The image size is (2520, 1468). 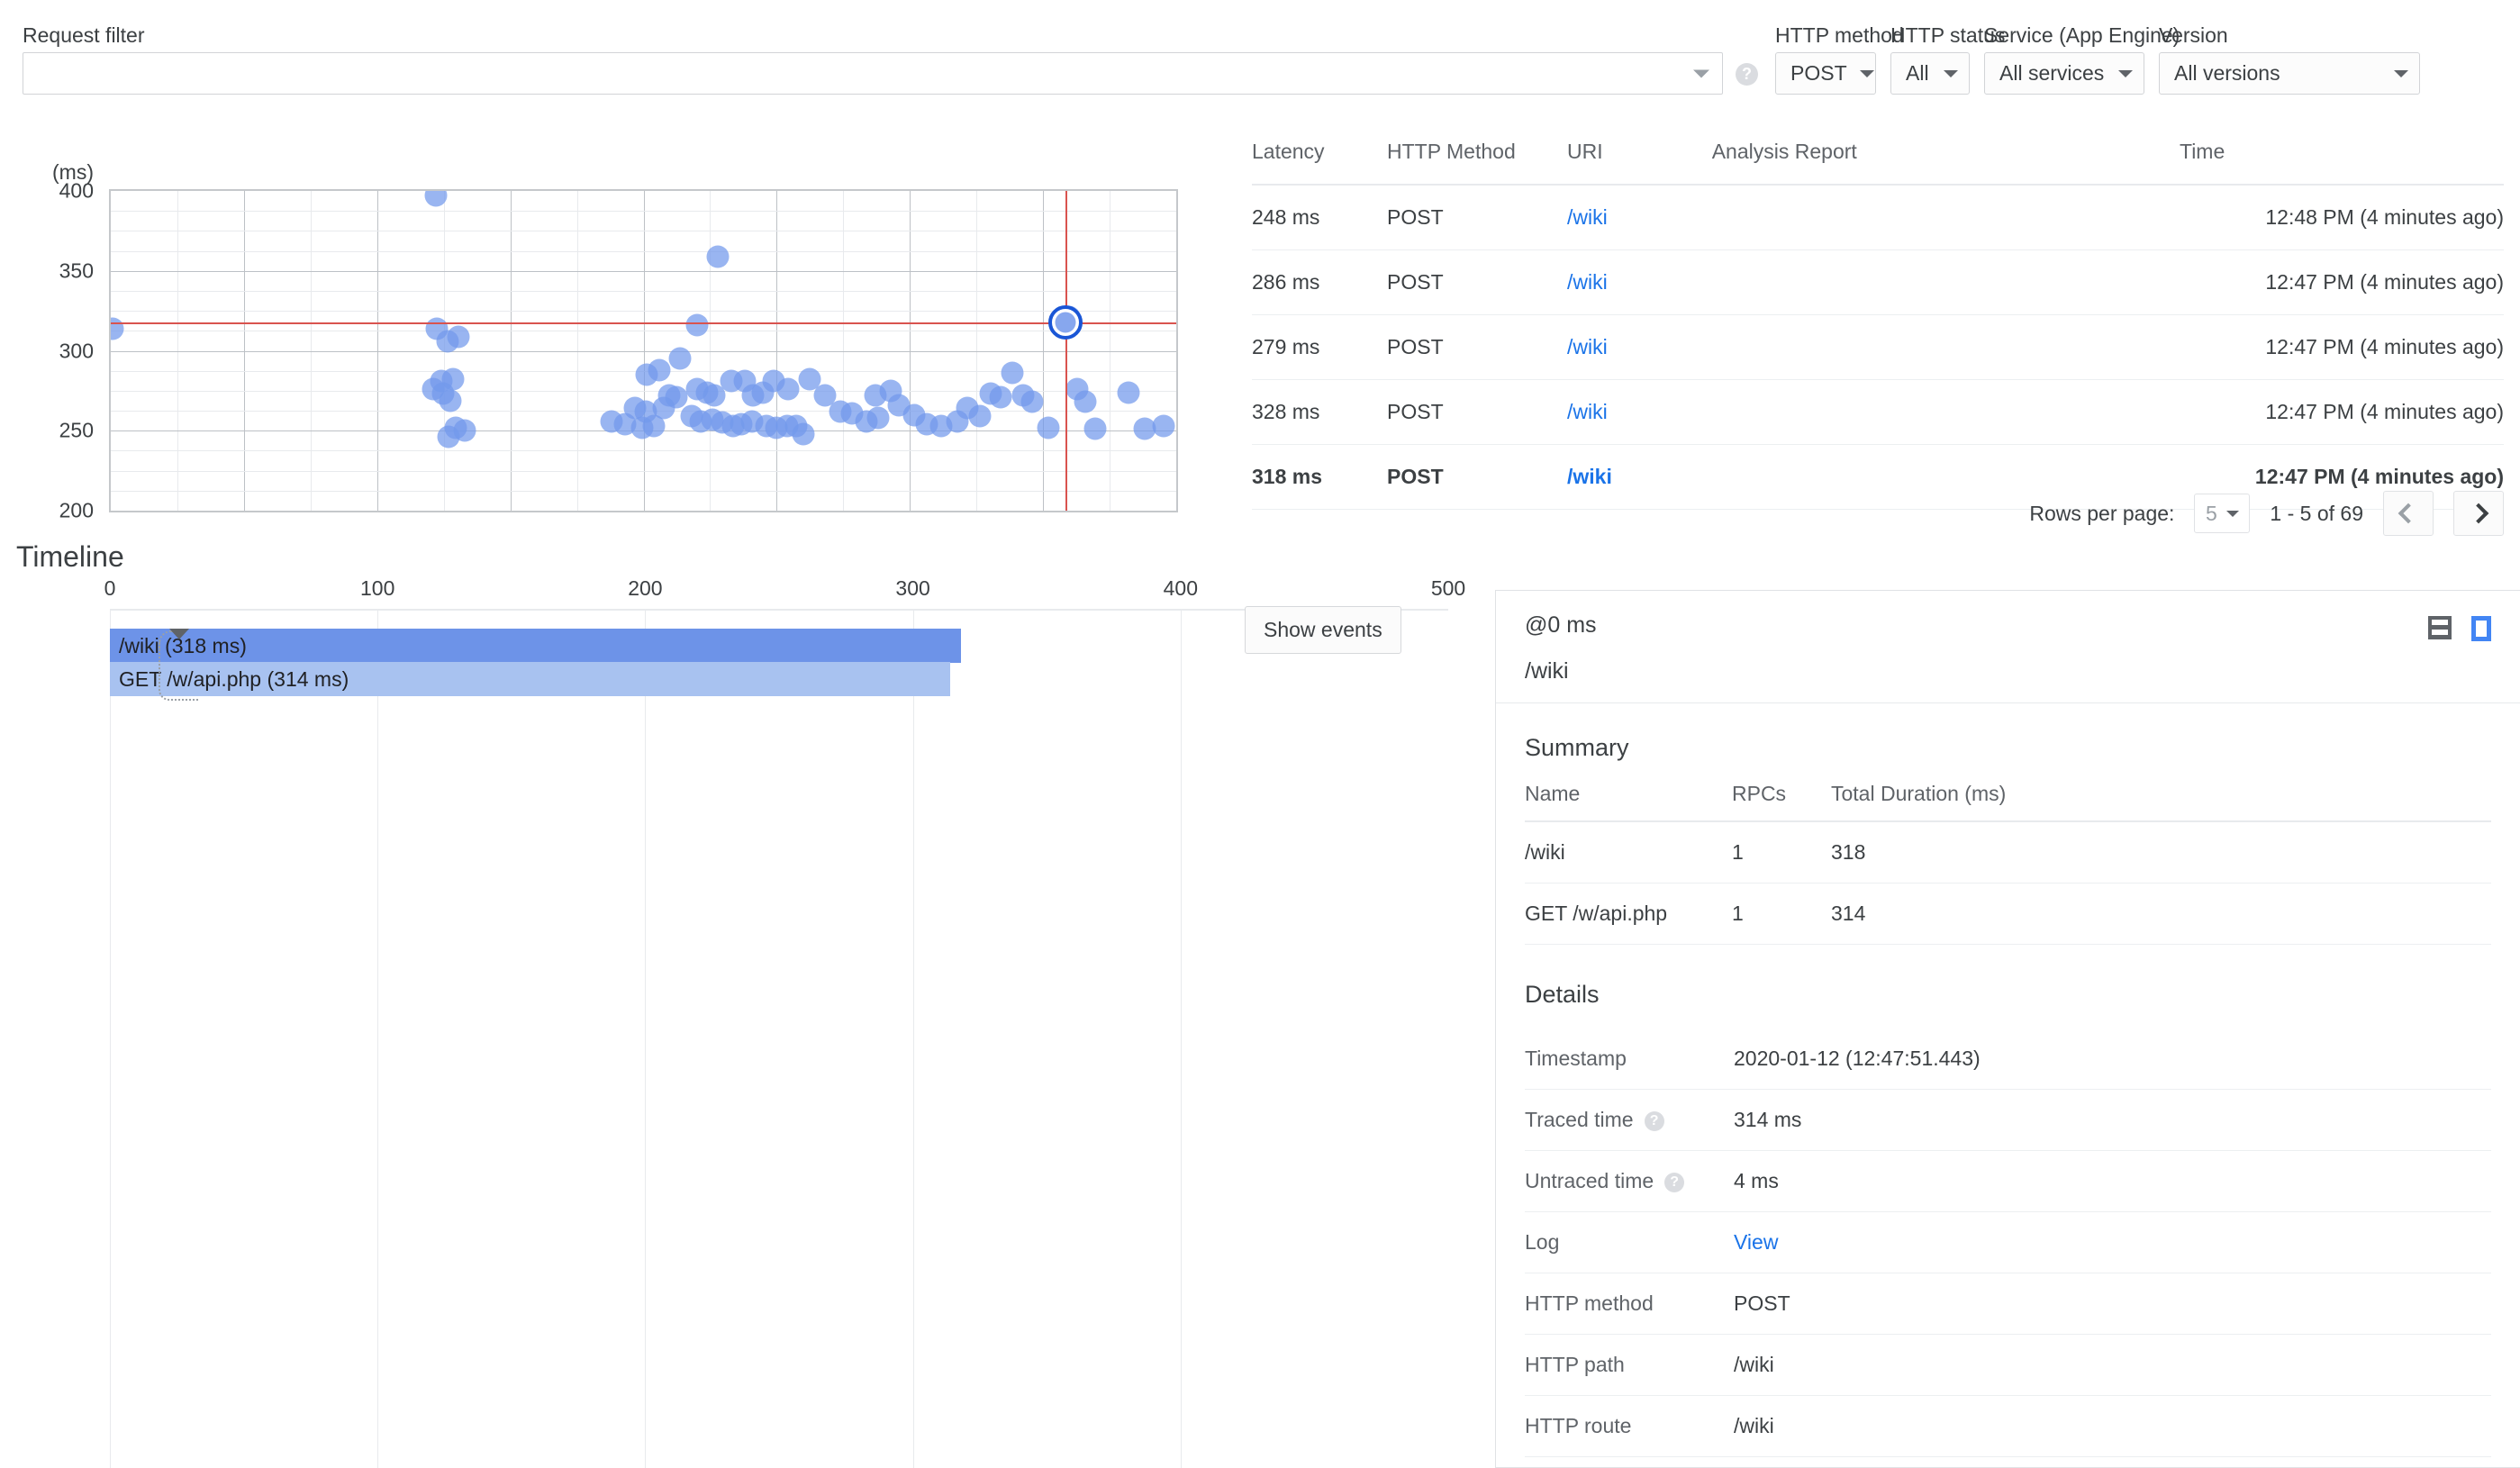 I want to click on summary-cell-rpcs: 1, so click(x=1781, y=852).